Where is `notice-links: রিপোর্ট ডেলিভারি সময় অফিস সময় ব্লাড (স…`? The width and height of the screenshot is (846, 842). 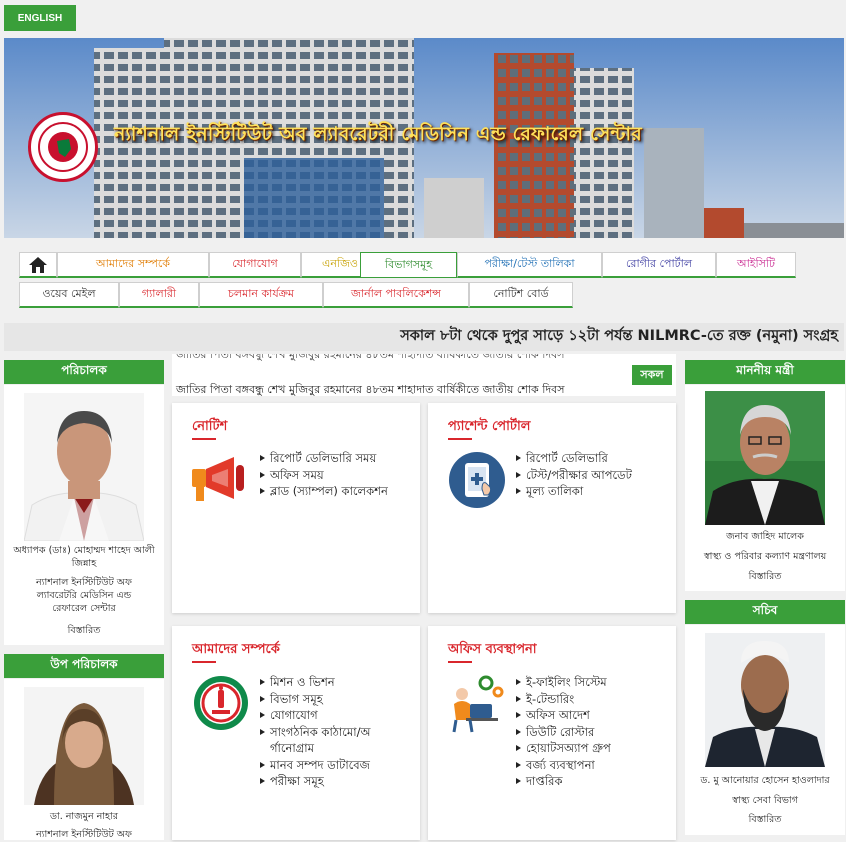
notice-links: রিপোর্ট ডেলিভারি সময় অফিস সময় ব্লাড (স… is located at coordinates (323, 475).